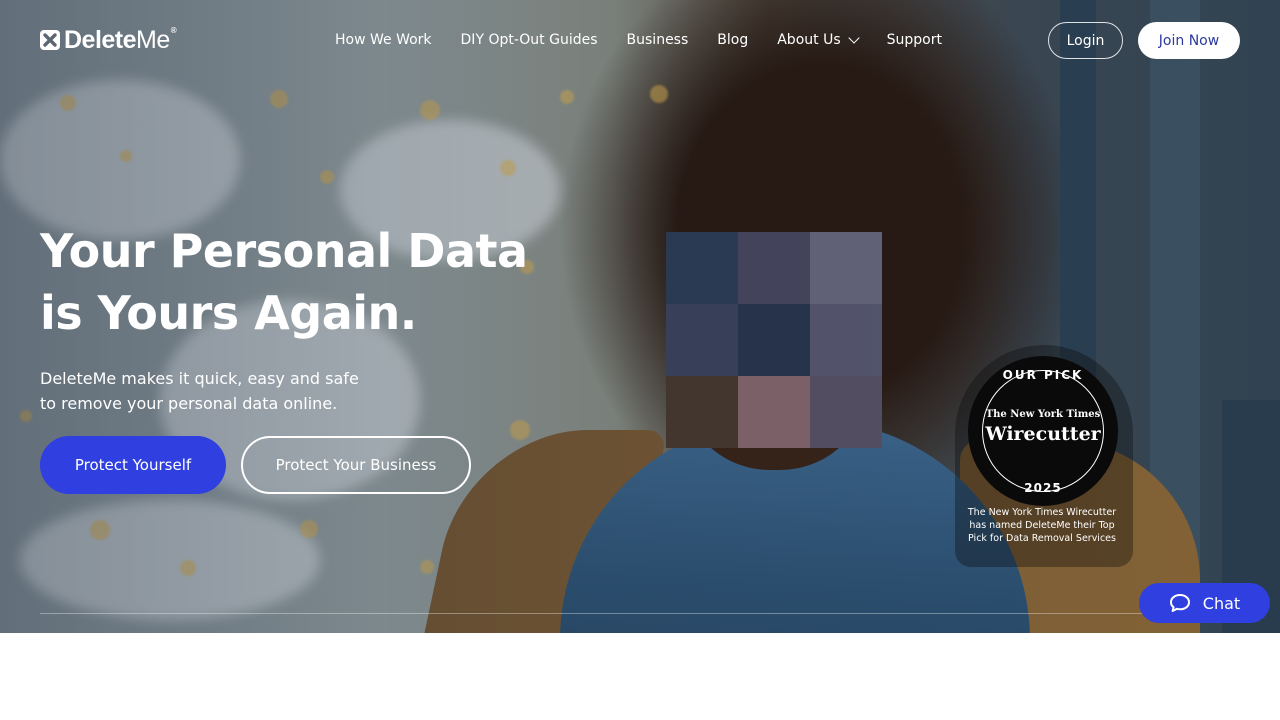  What do you see at coordinates (1043, 414) in the screenshot?
I see `badge-publisher: The New York Times` at bounding box center [1043, 414].